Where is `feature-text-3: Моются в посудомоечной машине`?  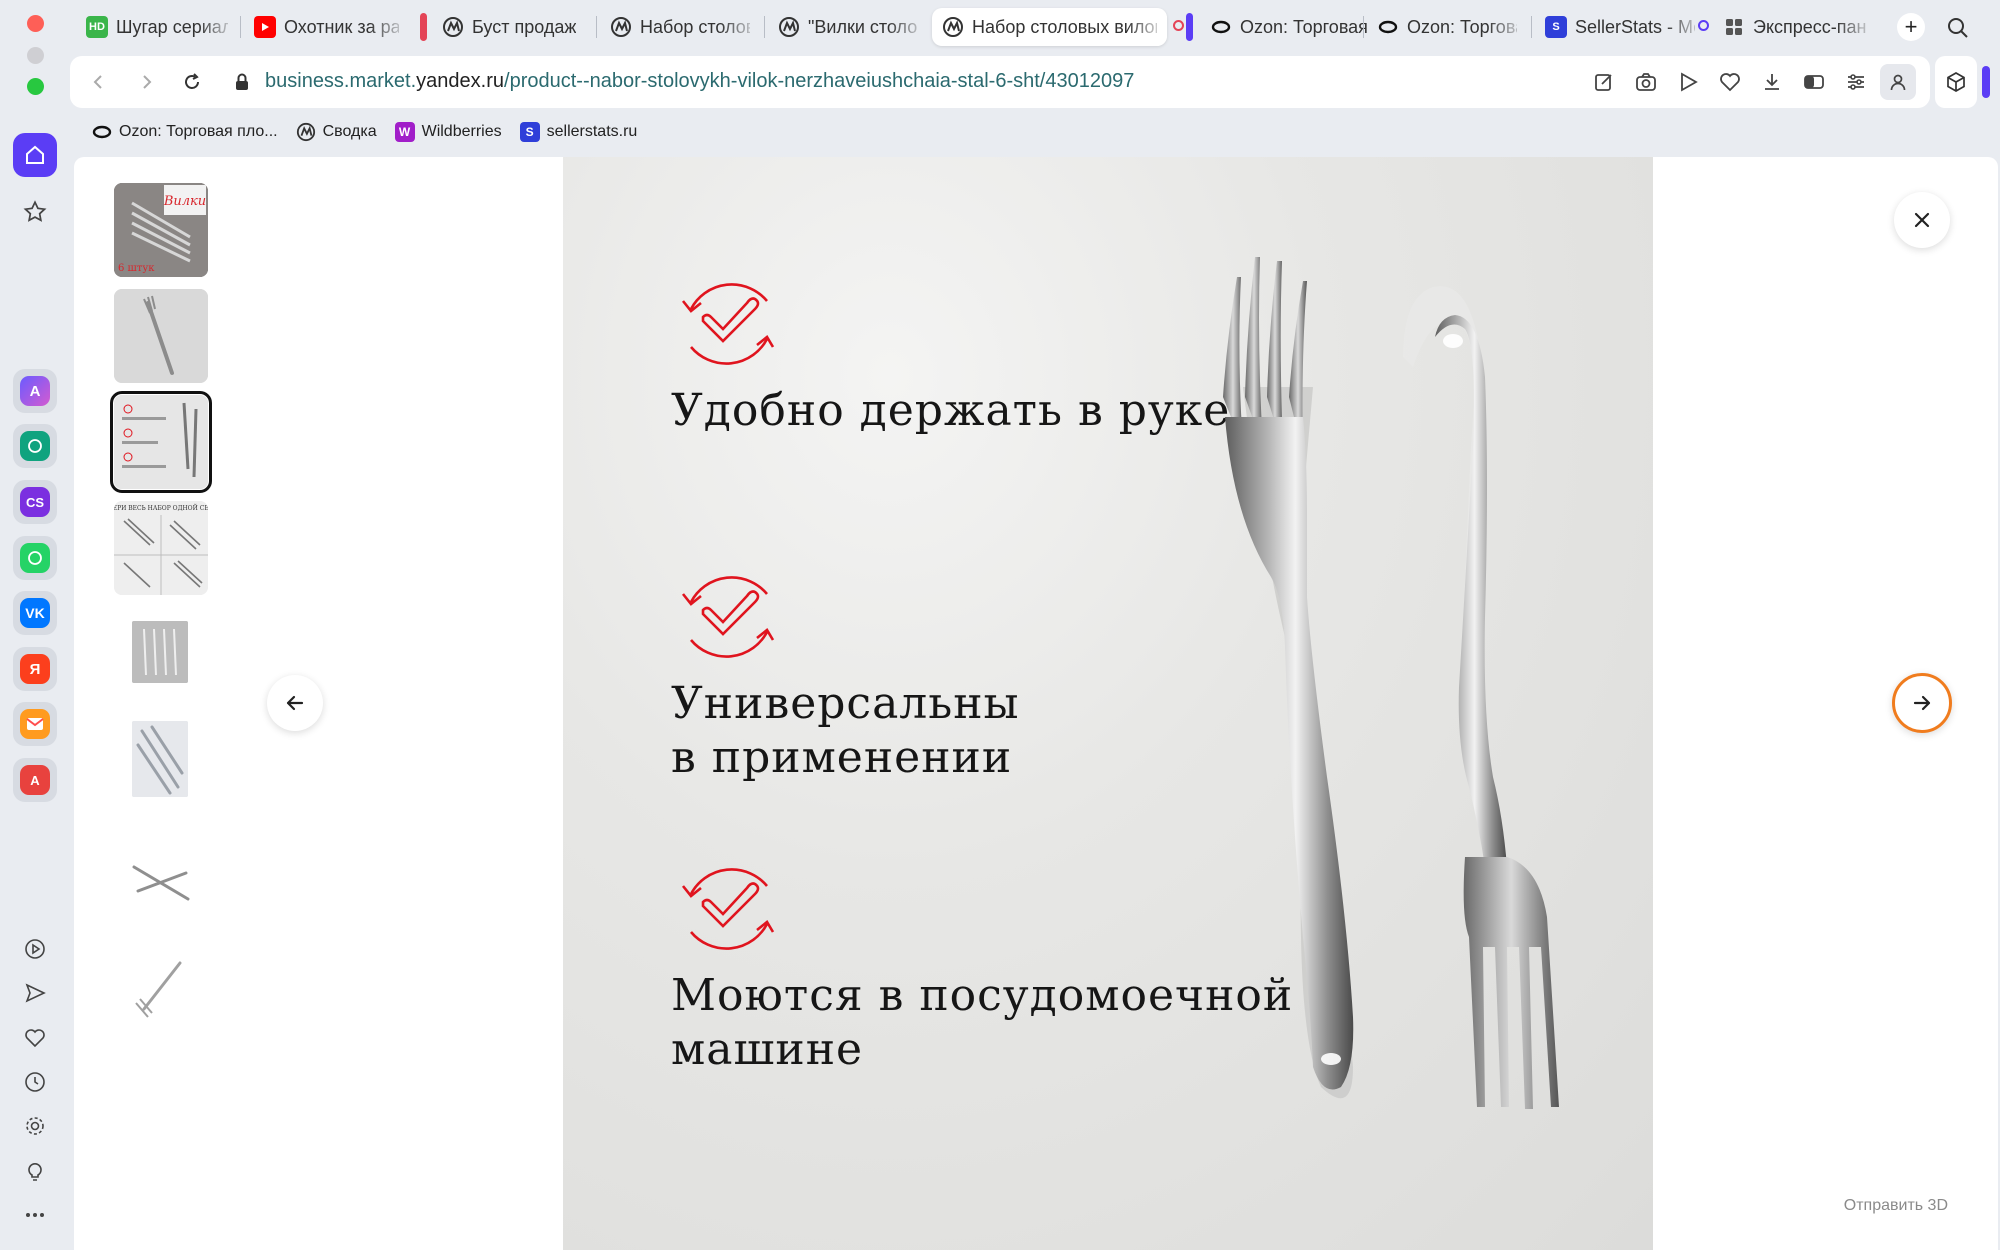
feature-text-3: Моются в посудомоечной машине is located at coordinates (982, 1022).